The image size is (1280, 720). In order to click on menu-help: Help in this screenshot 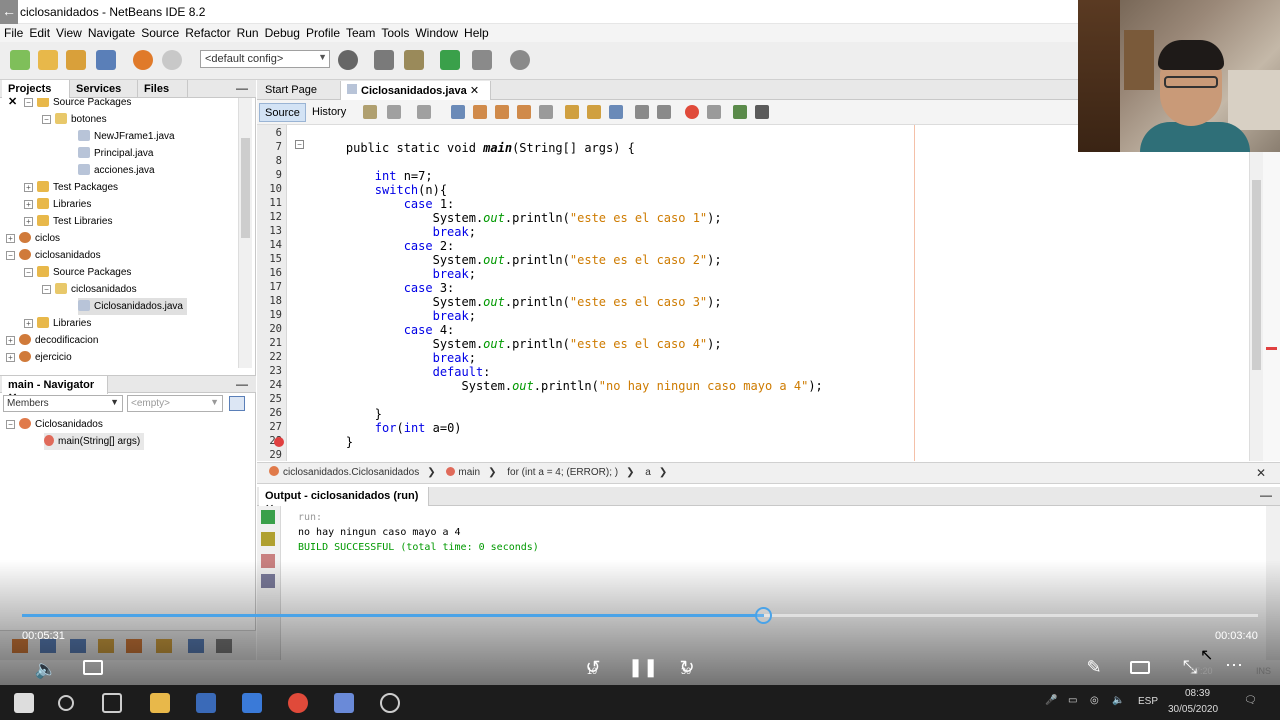, I will do `click(476, 33)`.